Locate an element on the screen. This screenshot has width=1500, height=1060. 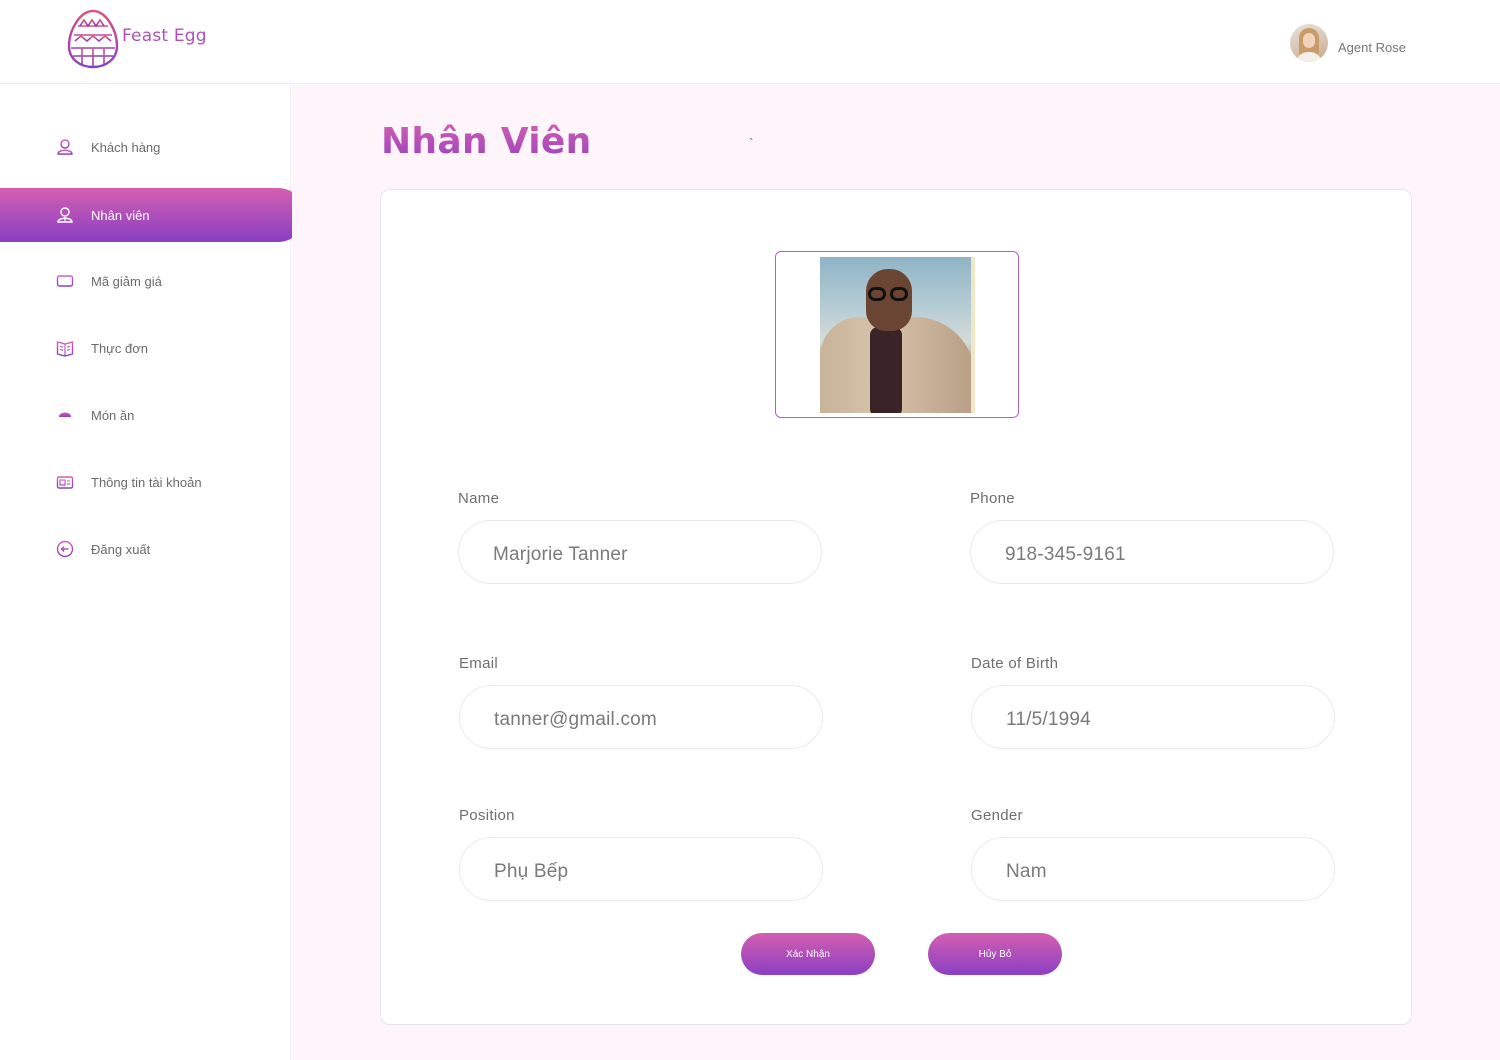
sidebar-item-account-info: Thông tin tài khoản is located at coordinates (152, 482).